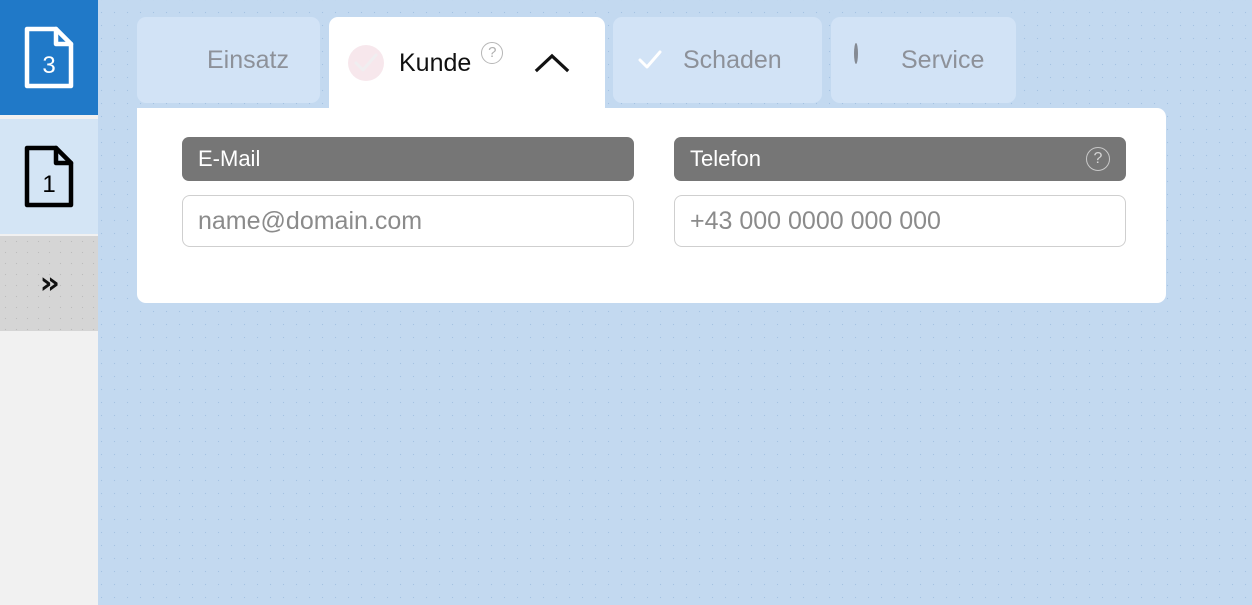 The image size is (1252, 605). I want to click on sidebar: 3 1 », so click(49, 302).